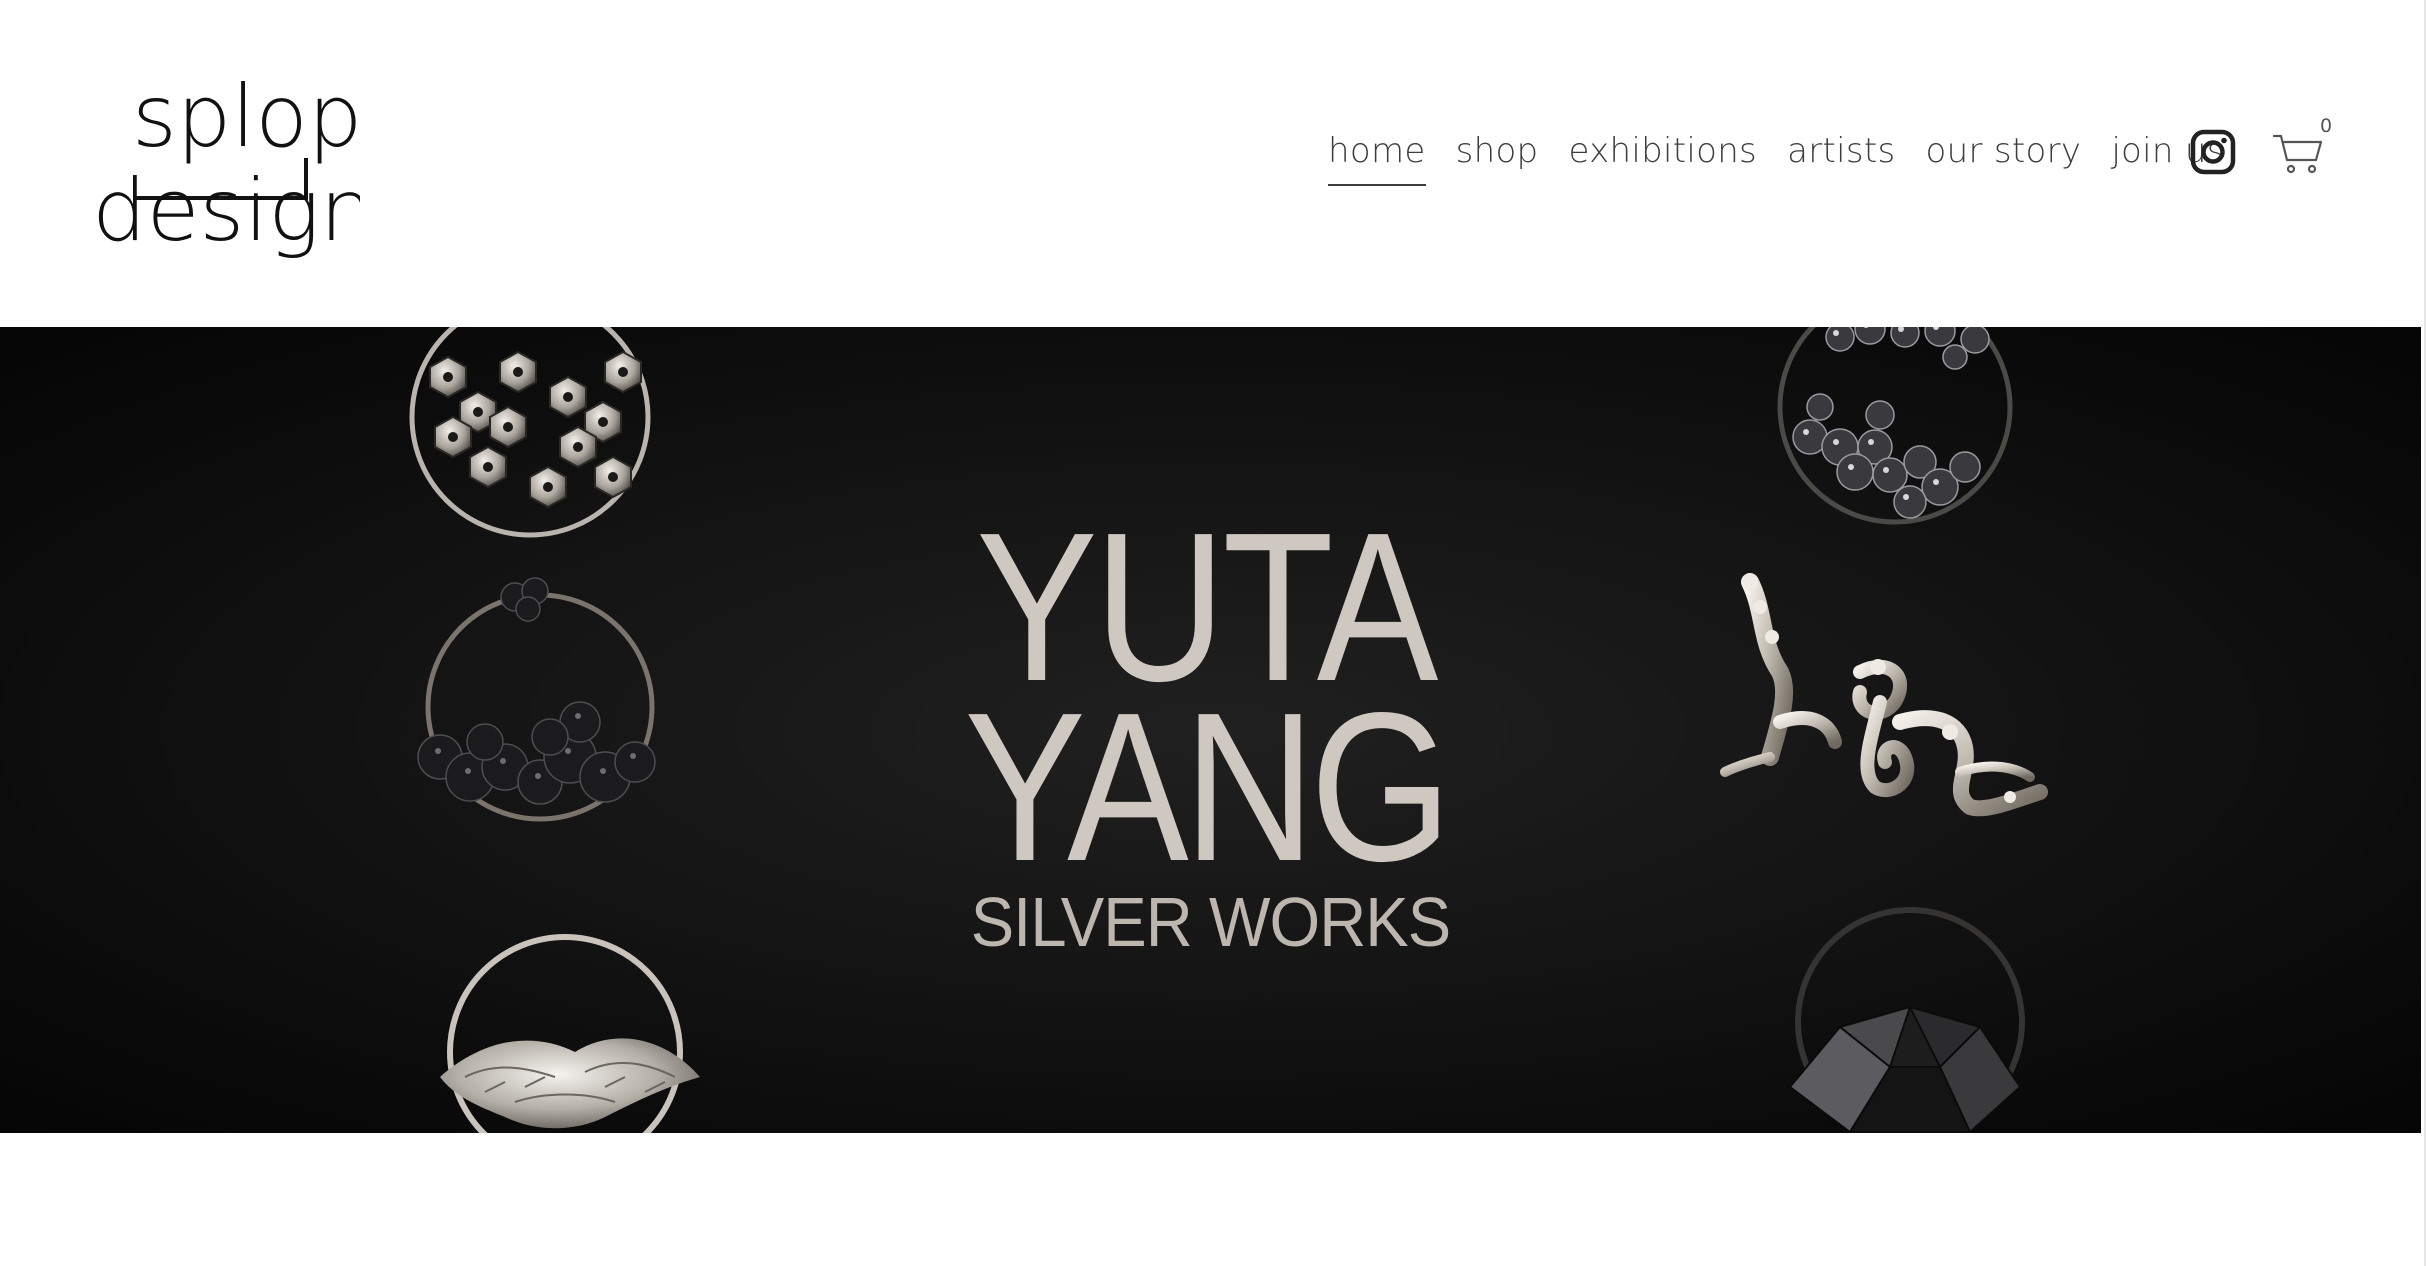 Image resolution: width=2426 pixels, height=1266 pixels. Describe the element at coordinates (1662, 156) in the screenshot. I see `nav-item-exhibitions: exhibitions` at that location.